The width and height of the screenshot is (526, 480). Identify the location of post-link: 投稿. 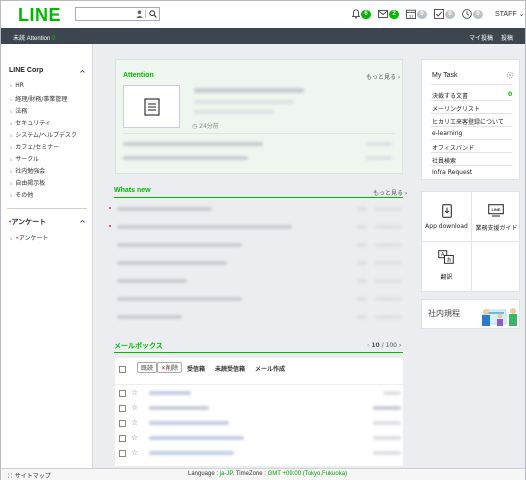
(507, 37).